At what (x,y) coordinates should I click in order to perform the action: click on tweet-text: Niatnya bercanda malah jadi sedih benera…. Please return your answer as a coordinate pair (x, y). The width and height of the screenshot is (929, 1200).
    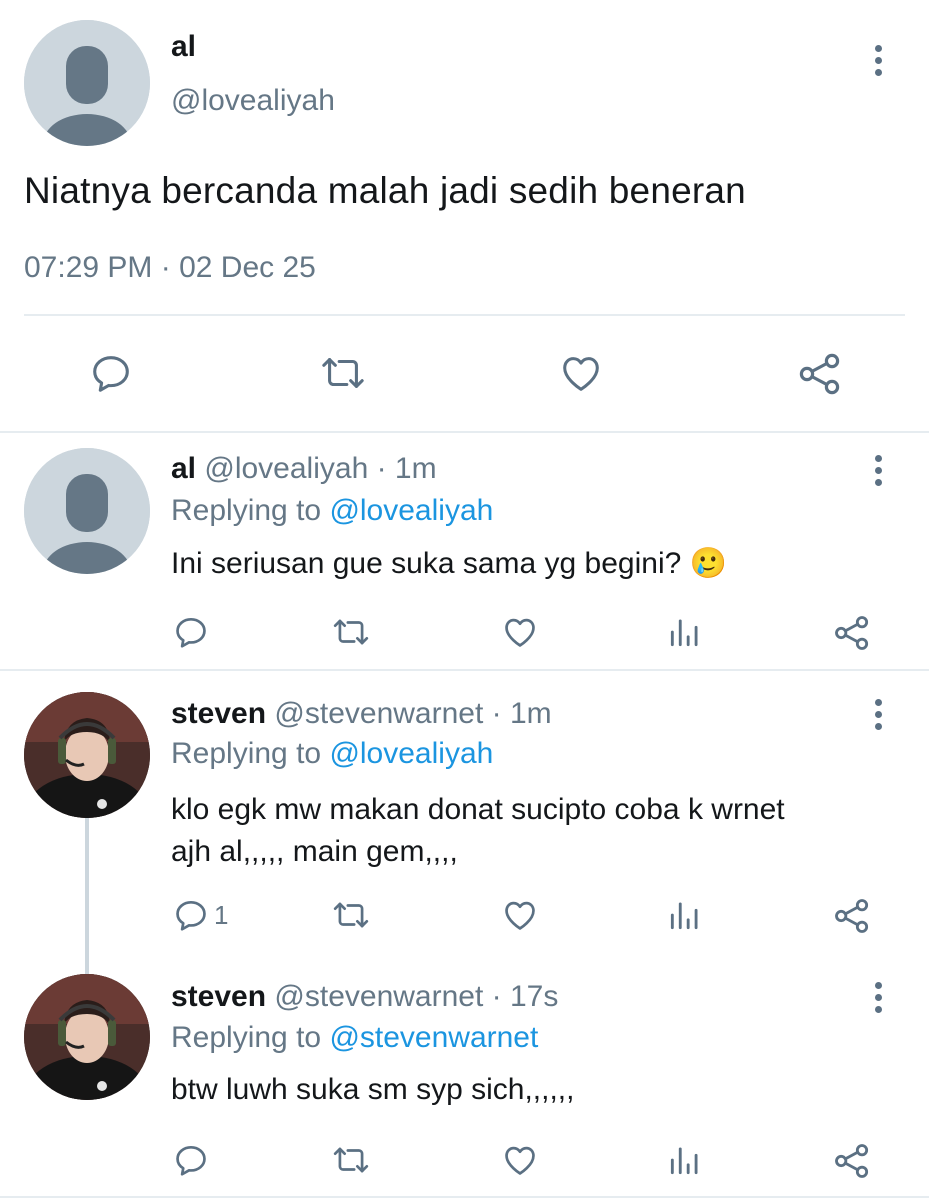
    Looking at the image, I should click on (385, 190).